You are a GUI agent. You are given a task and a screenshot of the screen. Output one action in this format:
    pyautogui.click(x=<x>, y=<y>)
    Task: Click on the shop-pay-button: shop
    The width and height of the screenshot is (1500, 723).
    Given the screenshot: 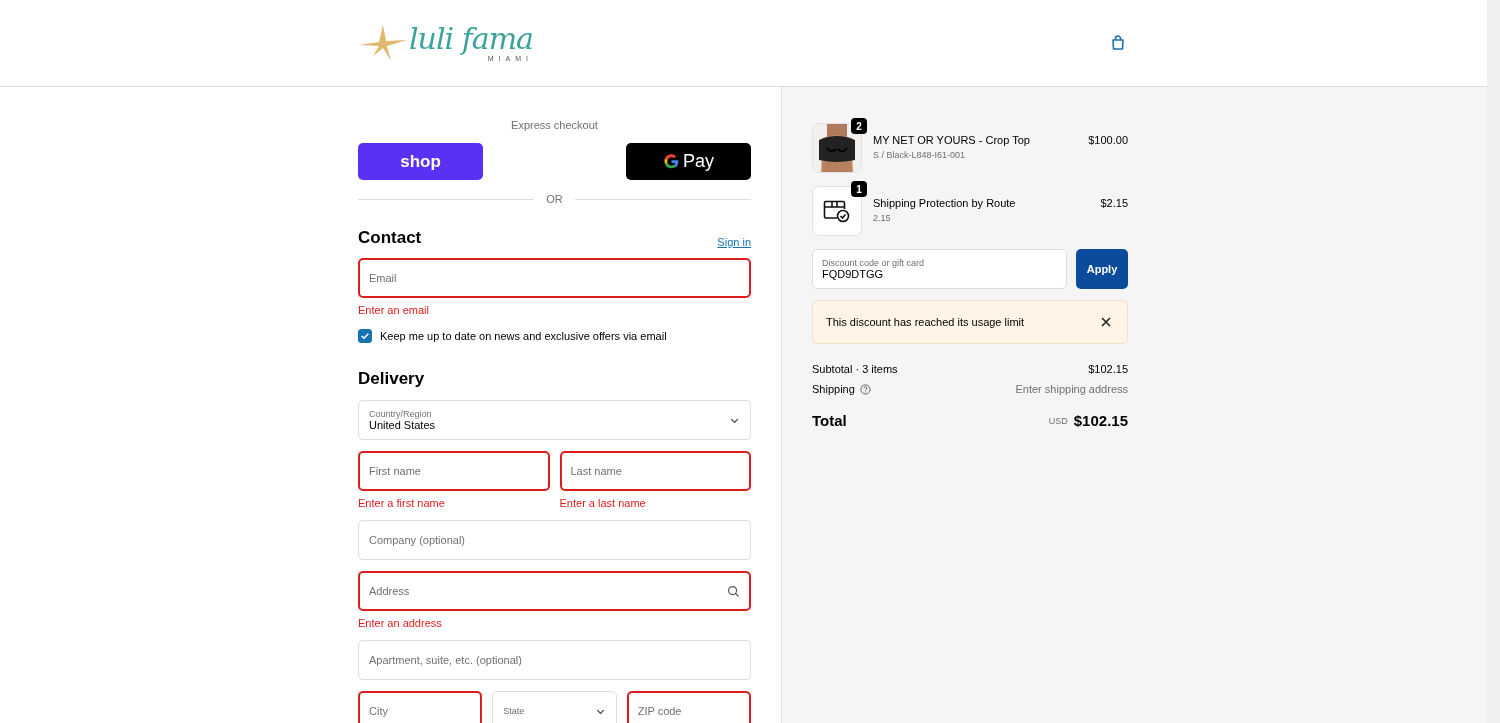 What is the action you would take?
    pyautogui.click(x=420, y=161)
    